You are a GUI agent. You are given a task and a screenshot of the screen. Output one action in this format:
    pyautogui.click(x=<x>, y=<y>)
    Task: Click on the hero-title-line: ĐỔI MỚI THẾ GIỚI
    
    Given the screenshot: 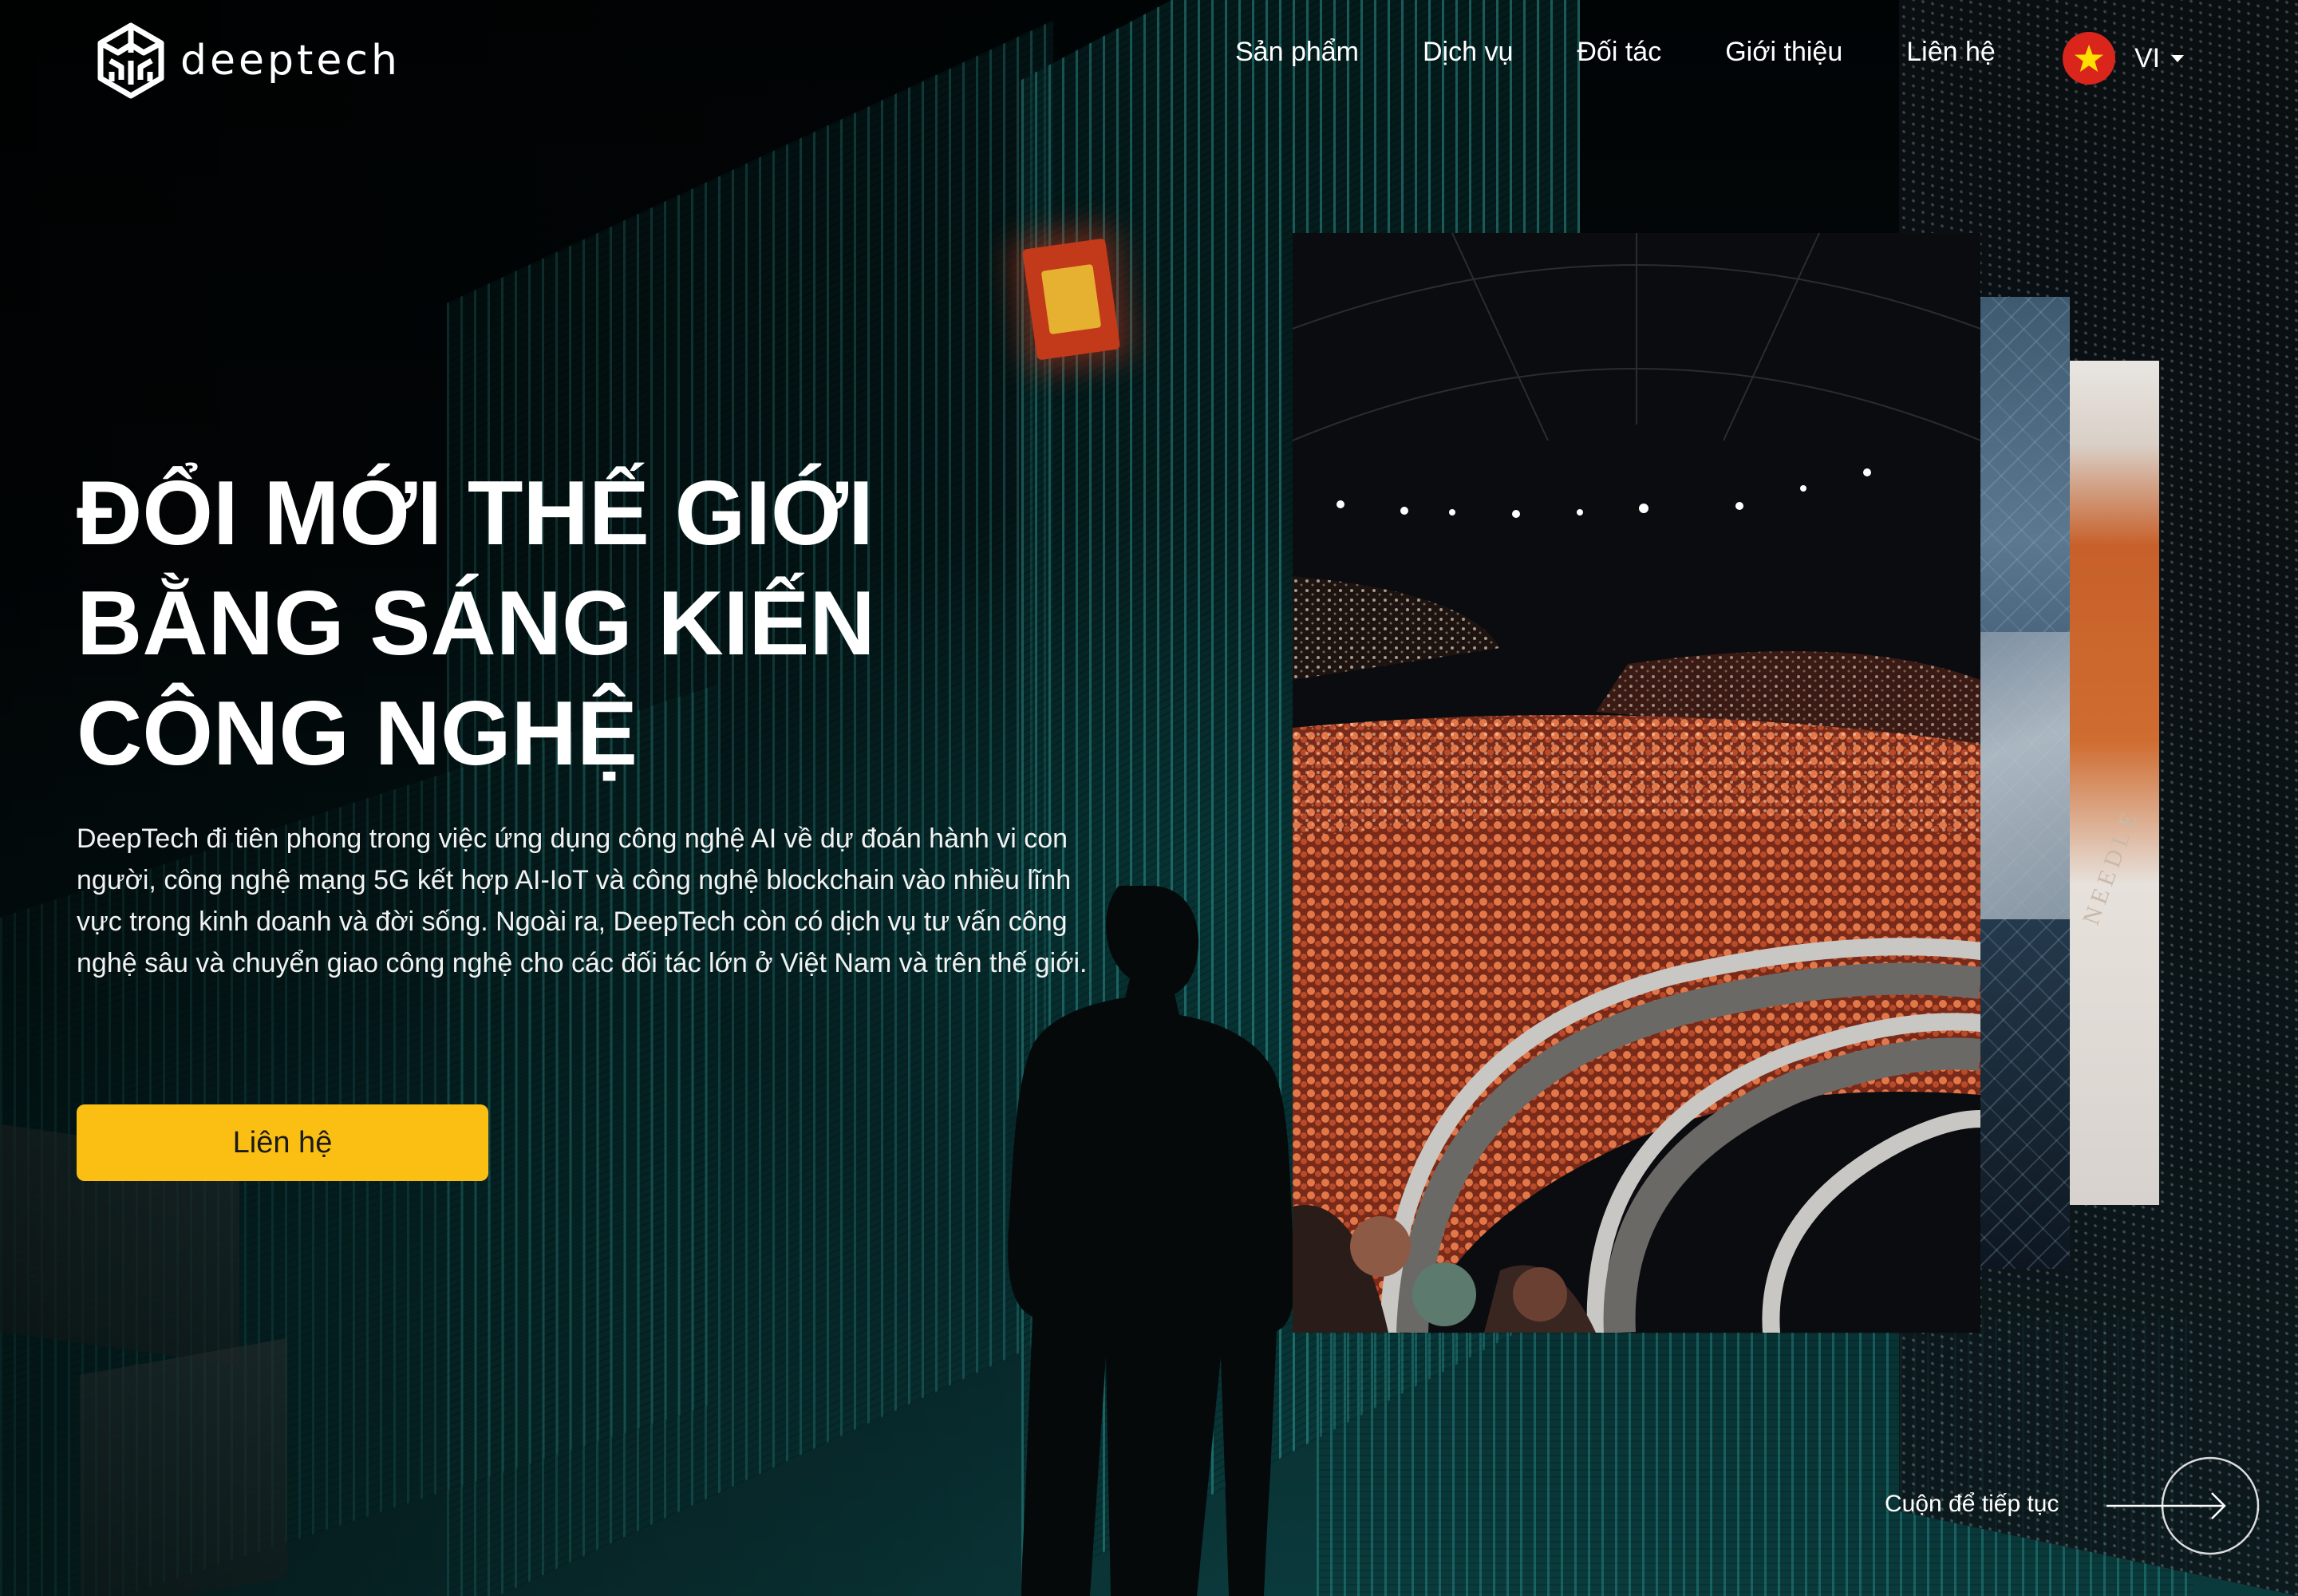 What is the action you would take?
    pyautogui.click(x=476, y=513)
    